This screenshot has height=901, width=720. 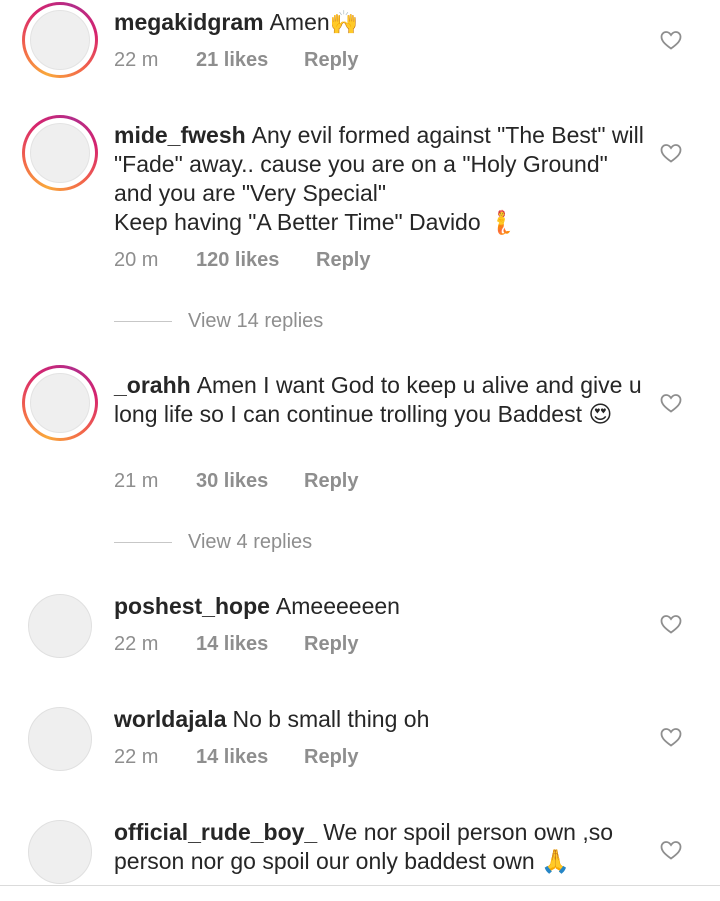 What do you see at coordinates (250, 542) in the screenshot?
I see `view-replies-label: View 4 replies` at bounding box center [250, 542].